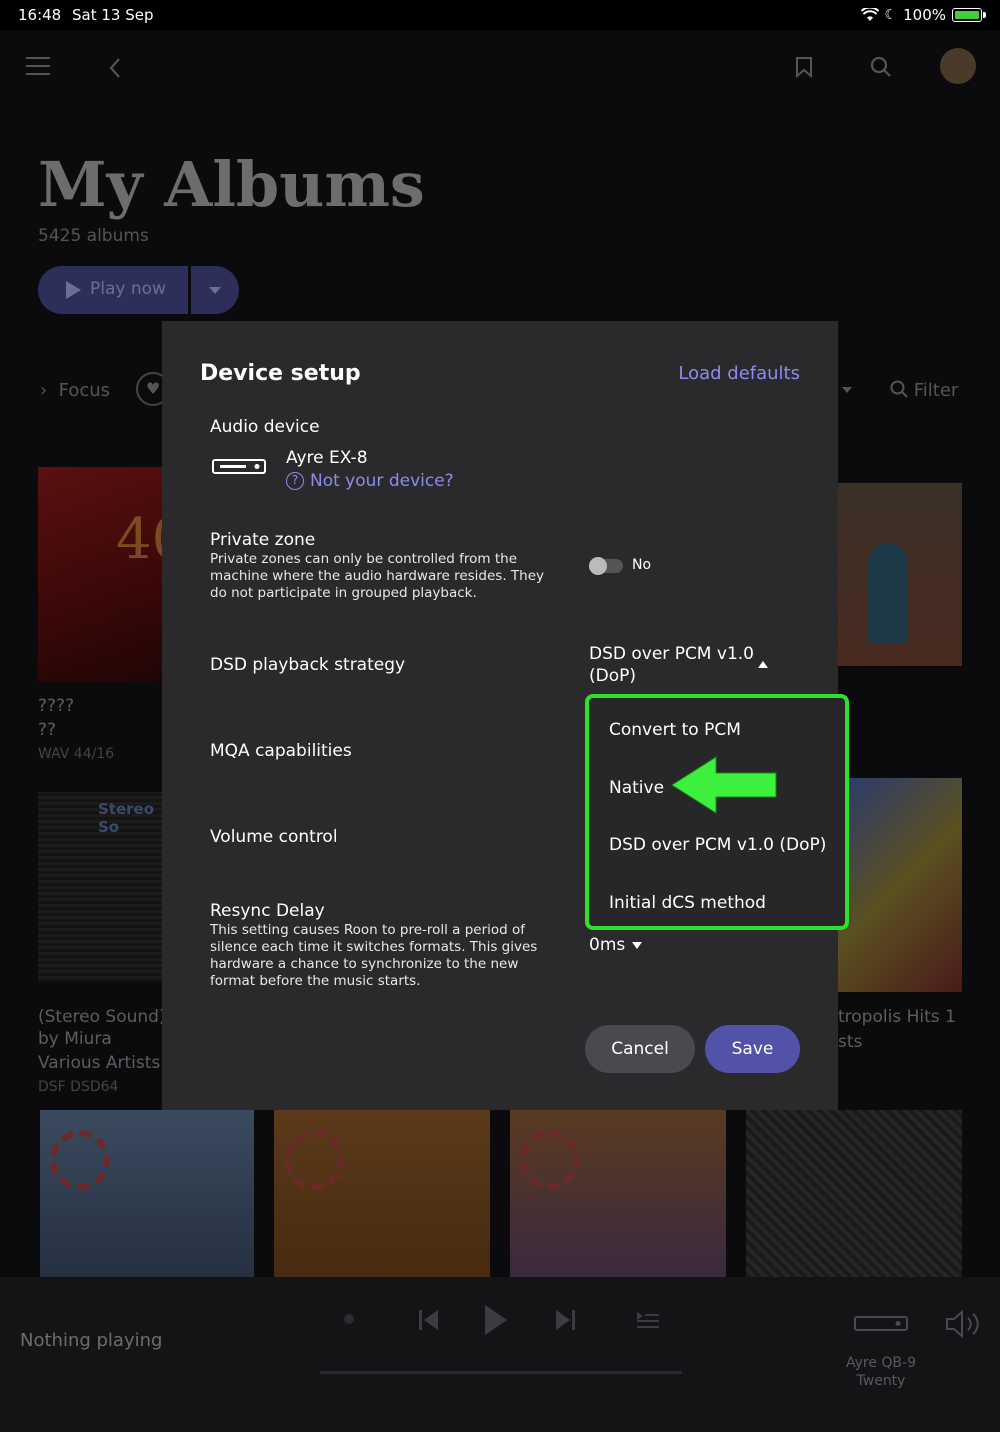  What do you see at coordinates (126, 818) in the screenshot?
I see `cover-art-text: Stereo So` at bounding box center [126, 818].